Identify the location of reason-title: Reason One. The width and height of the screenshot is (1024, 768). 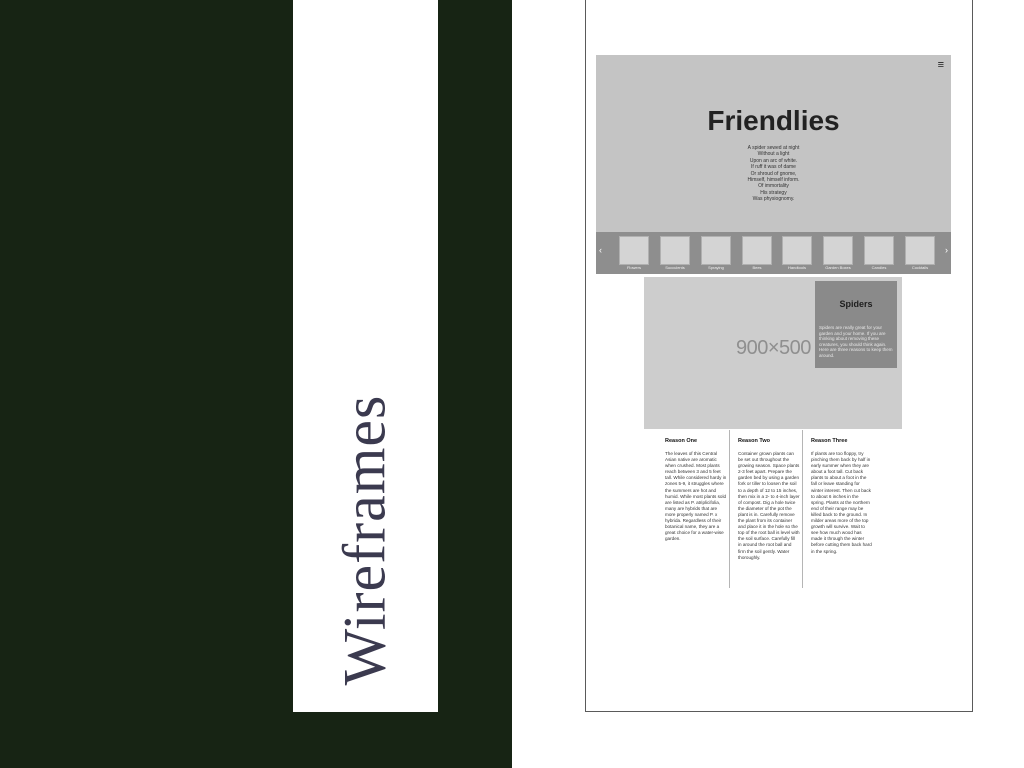
(681, 441).